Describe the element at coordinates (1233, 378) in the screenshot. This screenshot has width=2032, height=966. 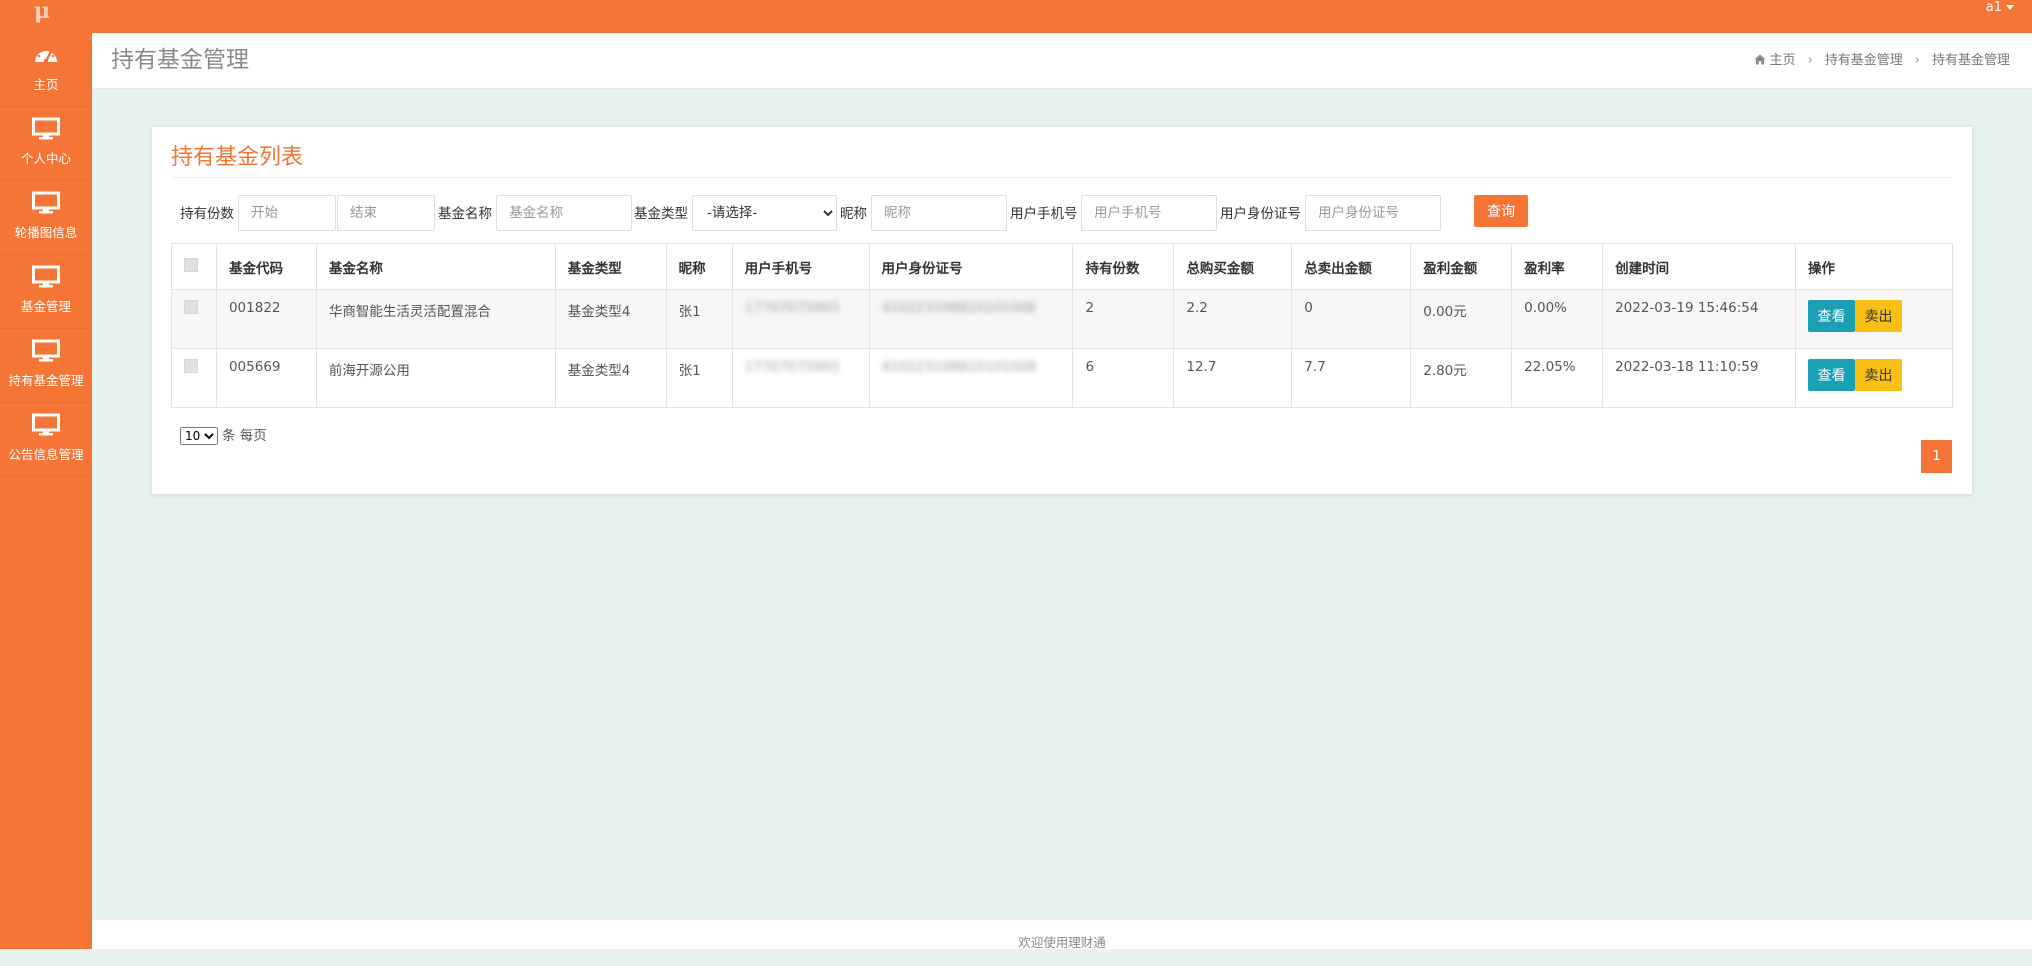
I see `buy-total-cell: 12.7` at that location.